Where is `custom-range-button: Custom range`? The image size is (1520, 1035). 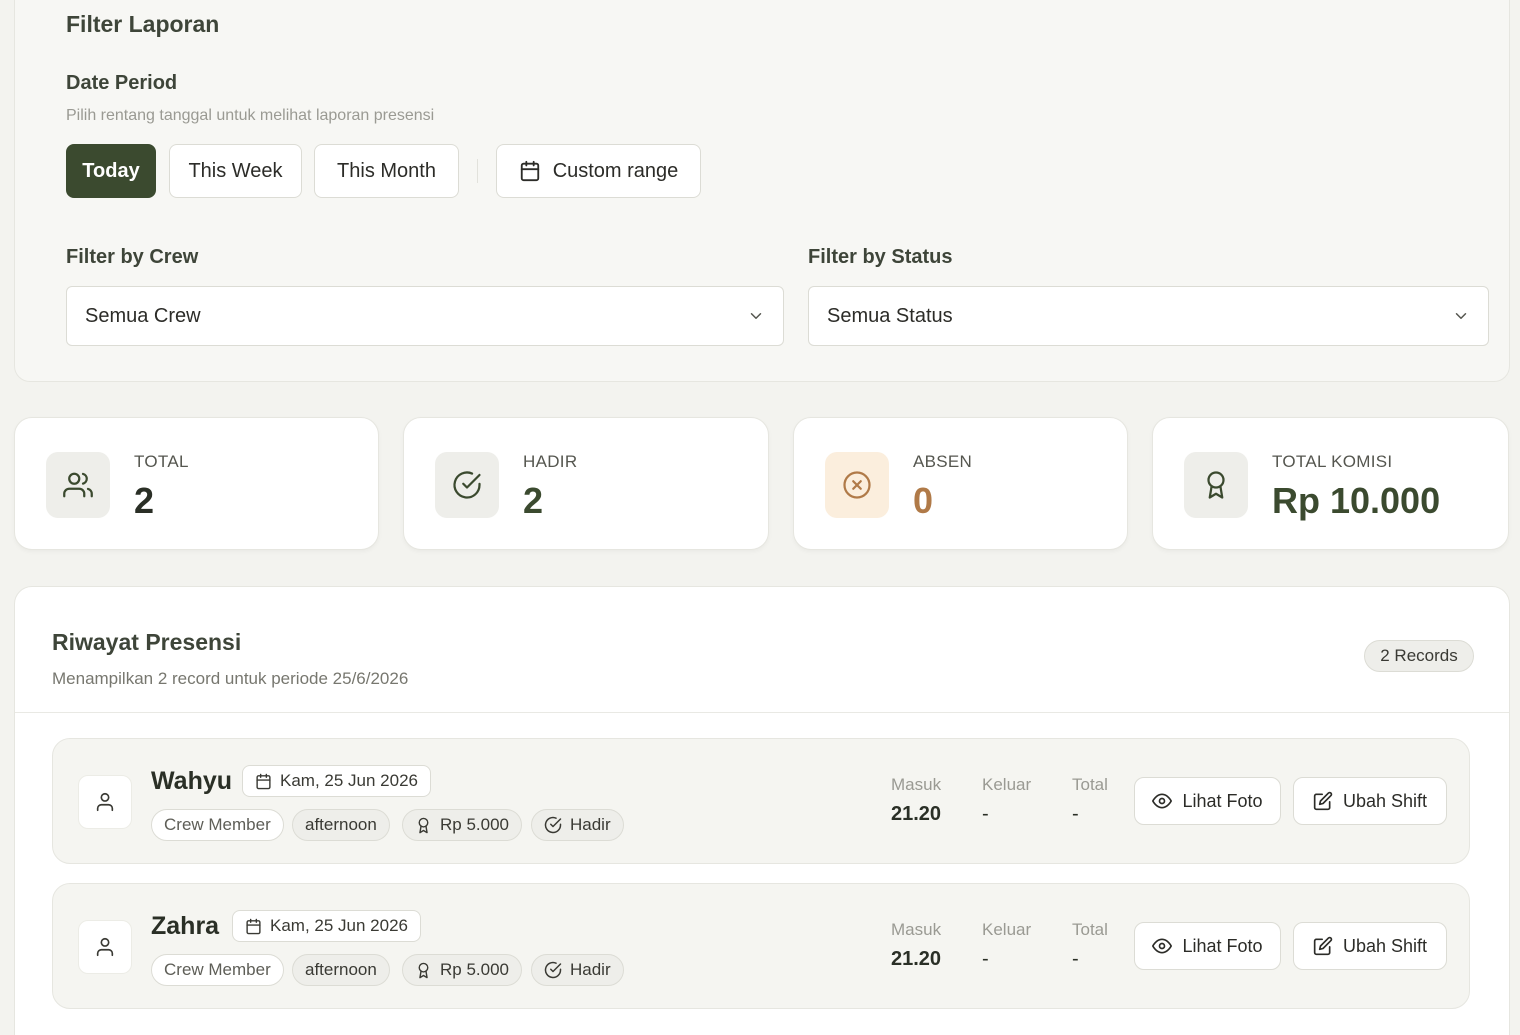
custom-range-button: Custom range is located at coordinates (598, 171).